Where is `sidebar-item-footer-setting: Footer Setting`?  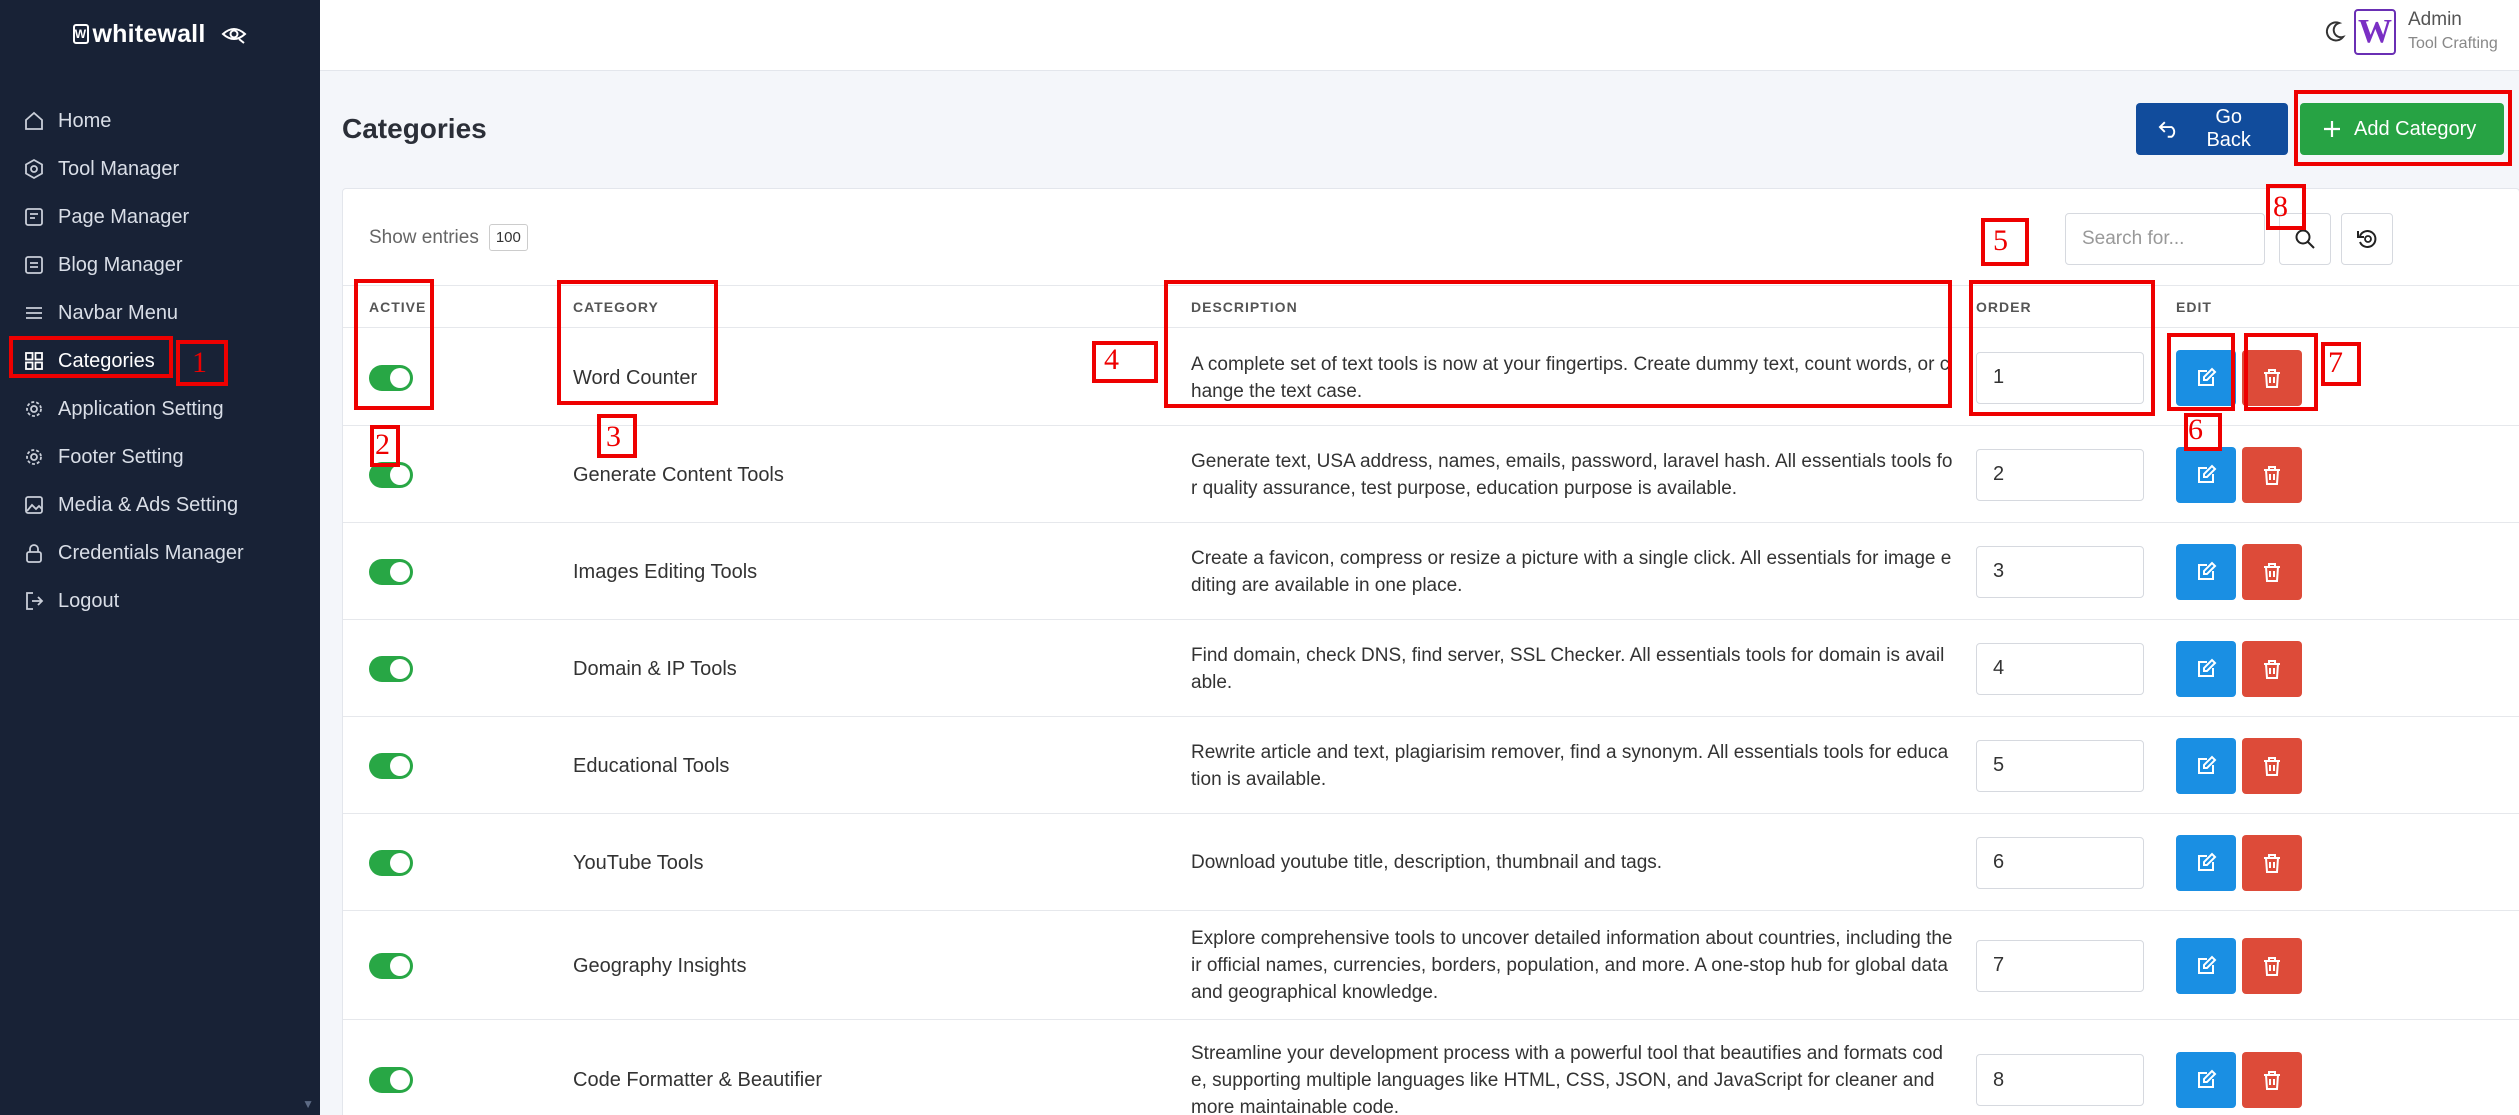
sidebar-item-footer-setting: Footer Setting is located at coordinates (160, 457).